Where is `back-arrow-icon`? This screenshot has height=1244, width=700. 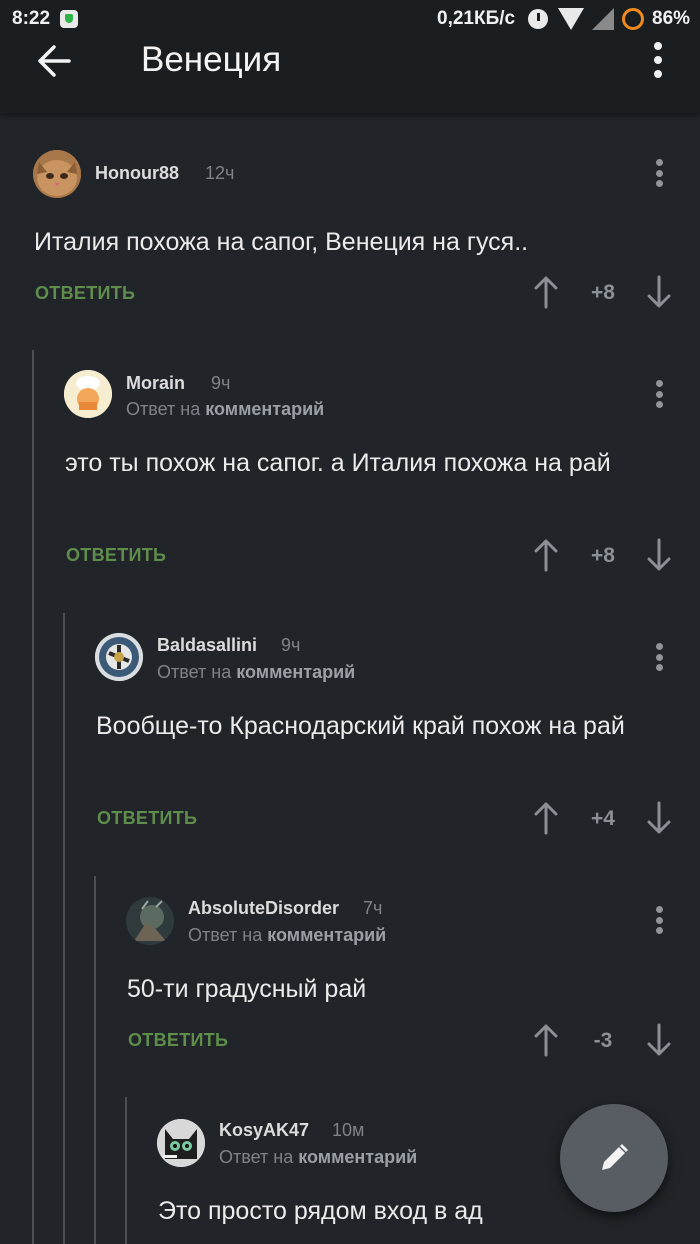
back-arrow-icon is located at coordinates (56, 61).